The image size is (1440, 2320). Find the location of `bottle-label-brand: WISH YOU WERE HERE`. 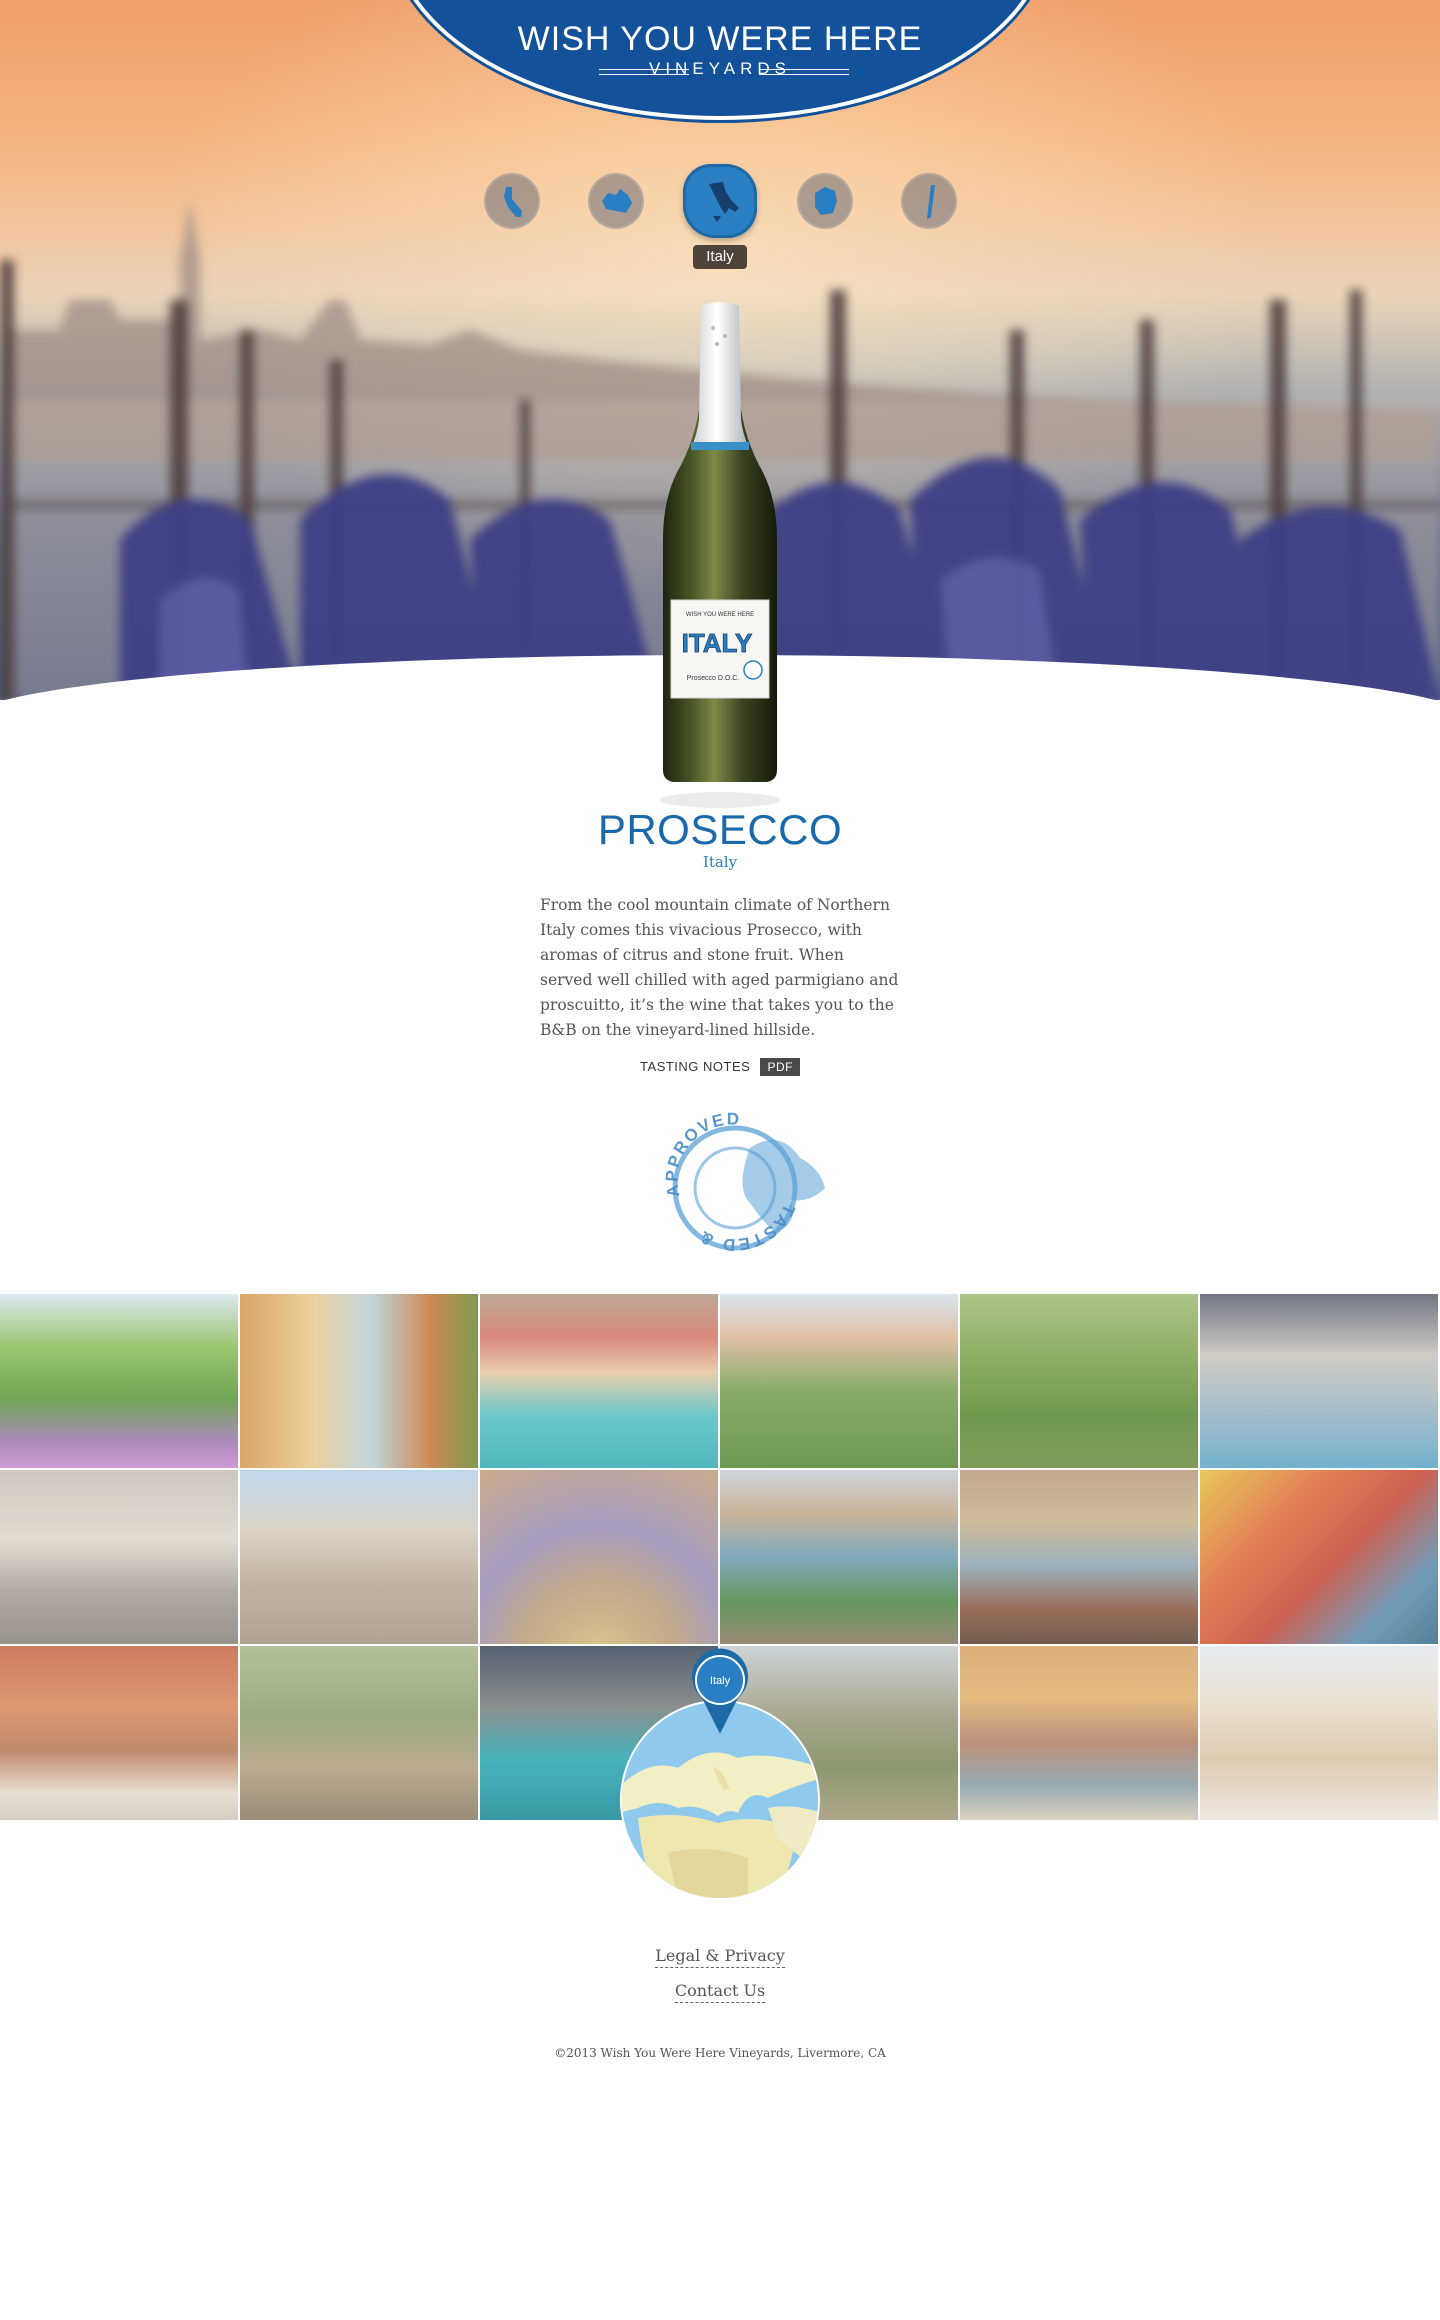

bottle-label-brand: WISH YOU WERE HERE is located at coordinates (720, 615).